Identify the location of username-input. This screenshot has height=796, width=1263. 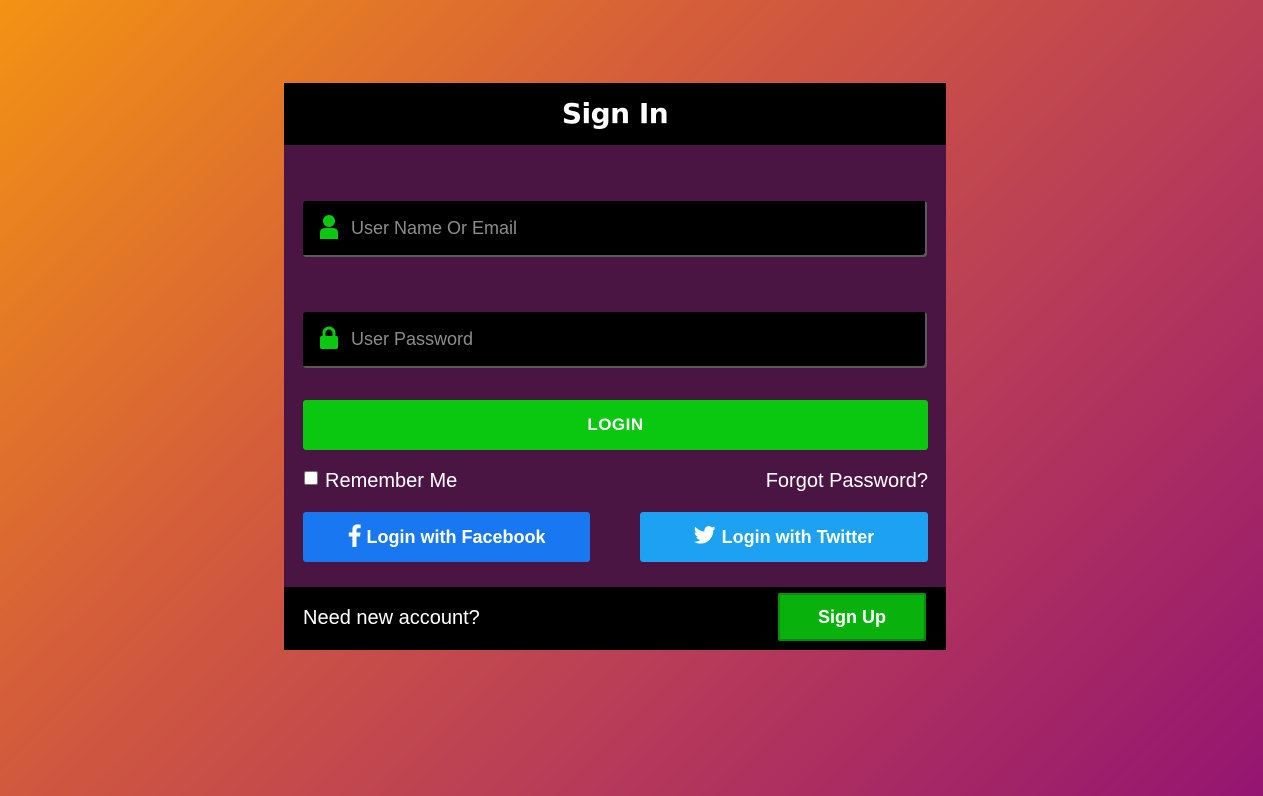
(631, 228).